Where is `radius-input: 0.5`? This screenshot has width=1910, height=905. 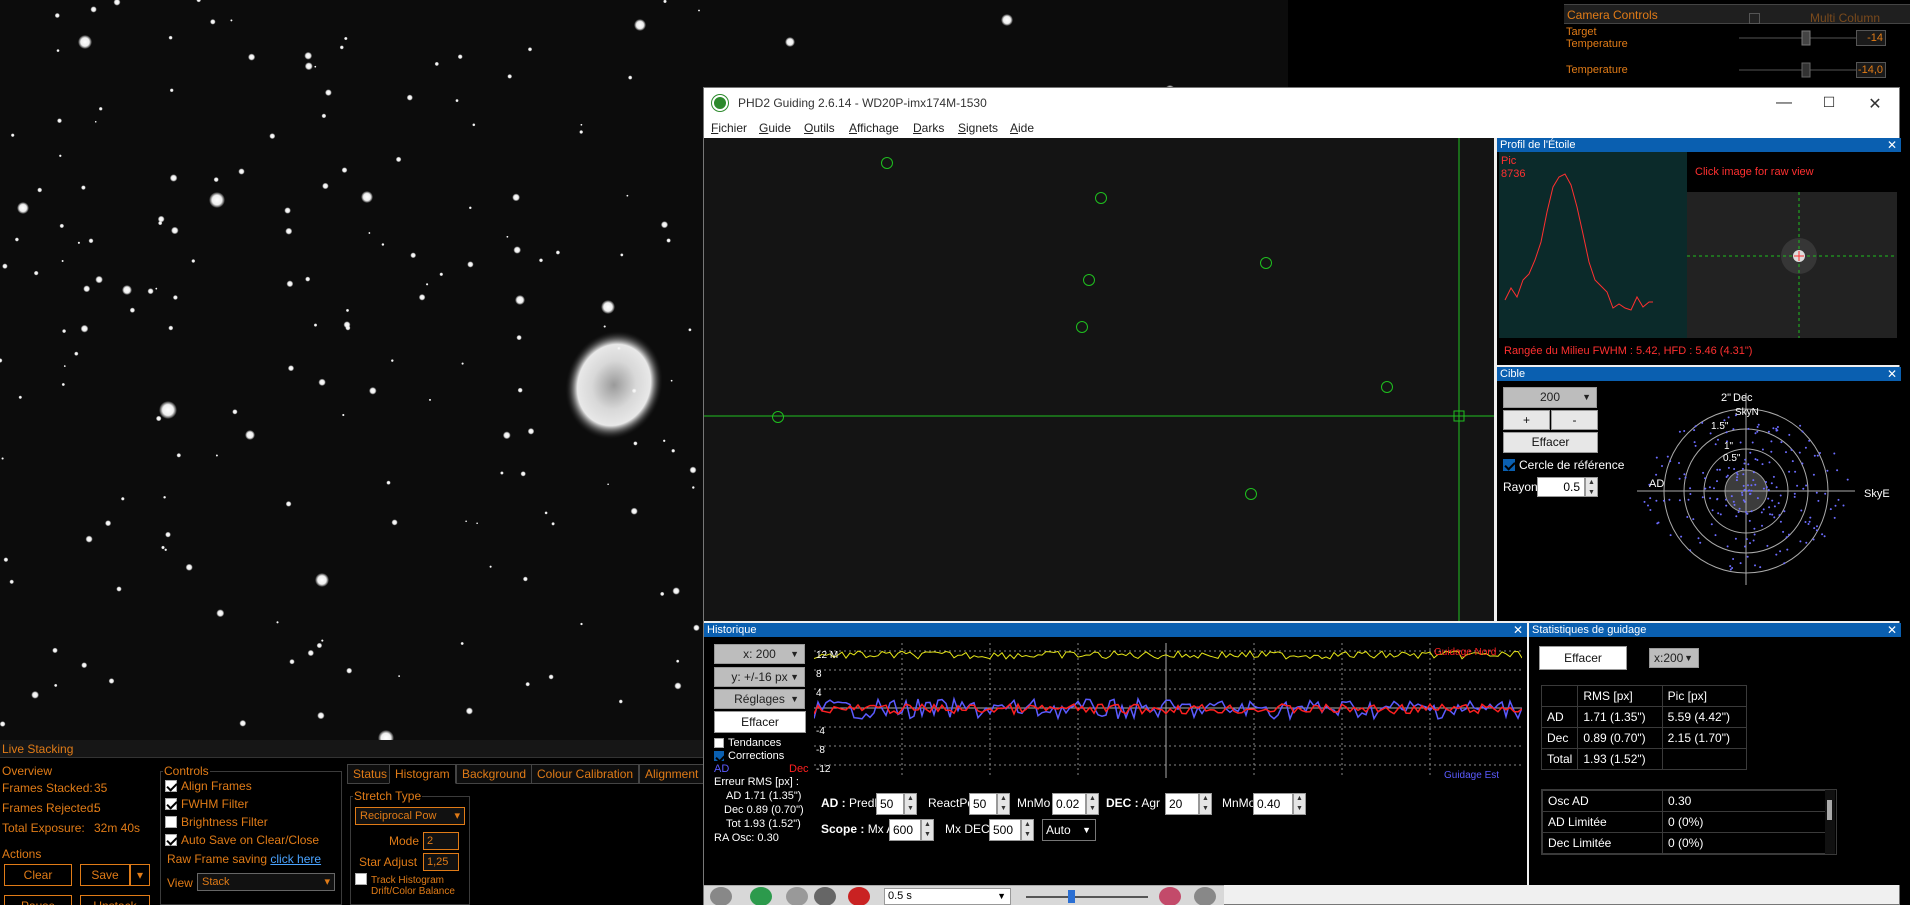
radius-input: 0.5 is located at coordinates (1561, 487).